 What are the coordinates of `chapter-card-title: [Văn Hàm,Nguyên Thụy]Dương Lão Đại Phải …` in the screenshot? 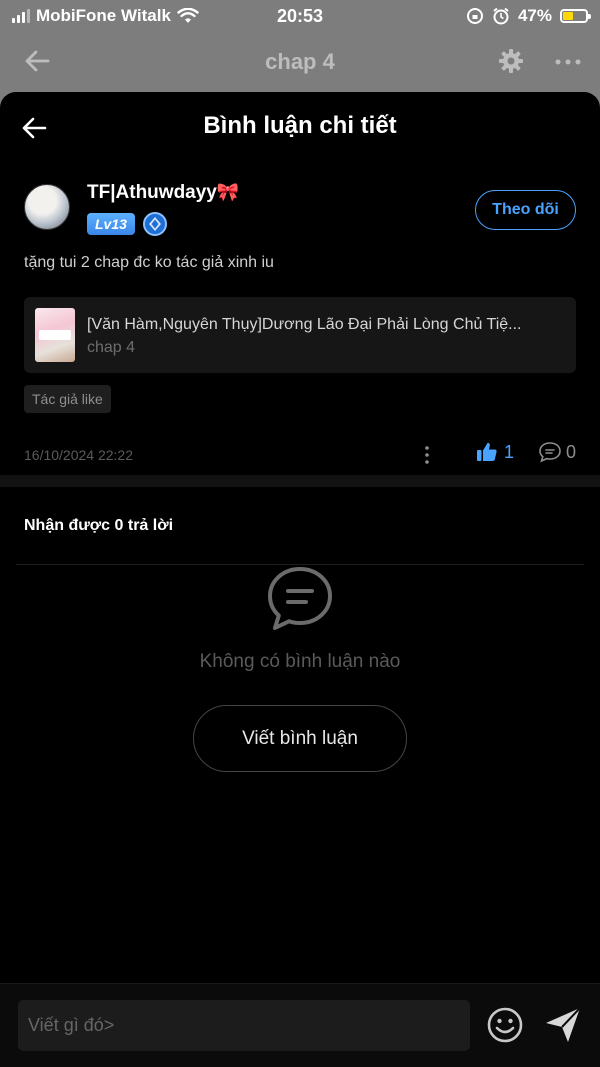 It's located at (304, 324).